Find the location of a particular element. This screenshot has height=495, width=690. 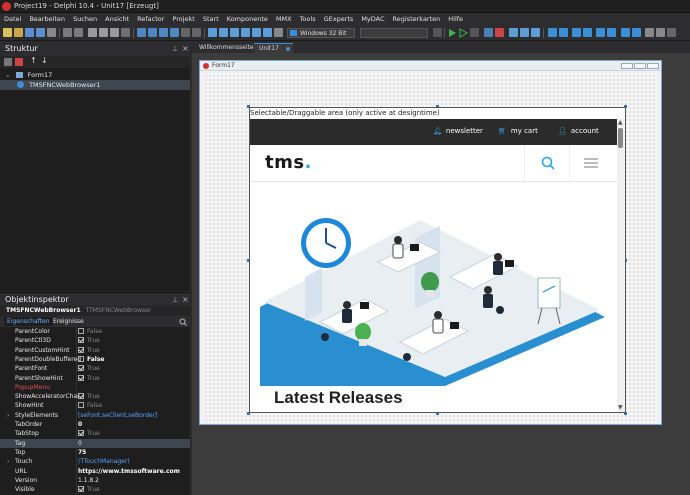

delete-icon is located at coordinates (19, 62).